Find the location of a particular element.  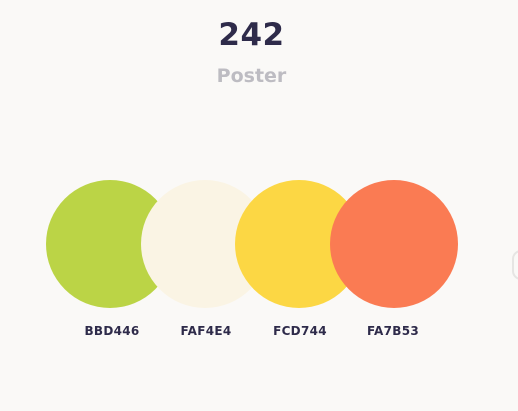

color-code-3: FCD744 is located at coordinates (300, 331).